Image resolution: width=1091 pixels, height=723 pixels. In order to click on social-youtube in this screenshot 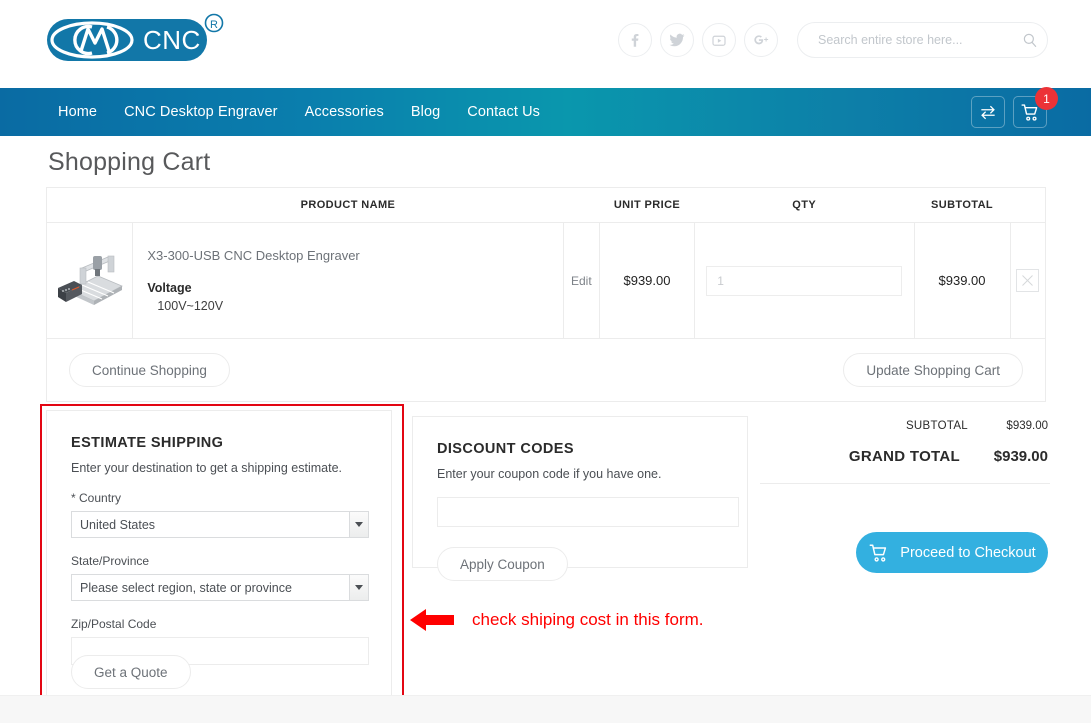, I will do `click(719, 40)`.